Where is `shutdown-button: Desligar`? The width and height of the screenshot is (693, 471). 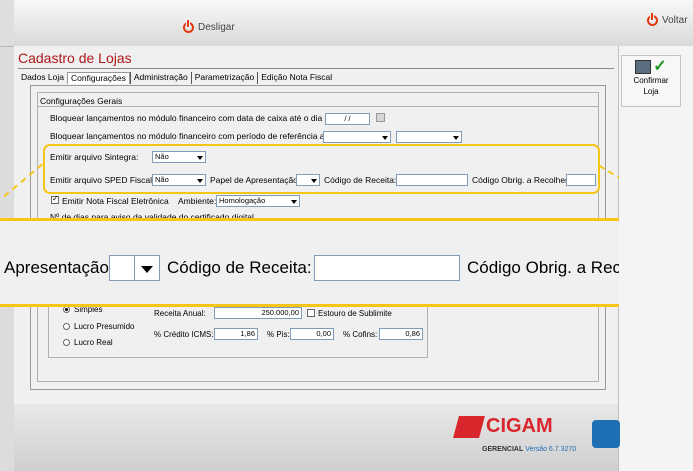 shutdown-button: Desligar is located at coordinates (209, 26).